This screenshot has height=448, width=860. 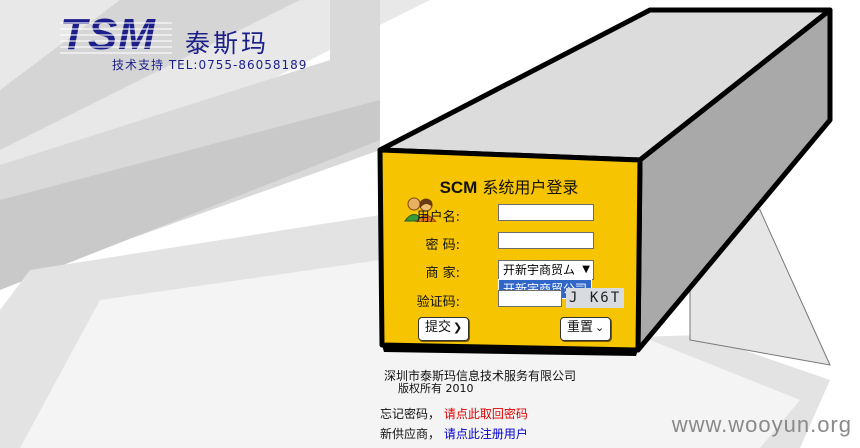 I want to click on register-link: 请点此注册用户, so click(x=486, y=434).